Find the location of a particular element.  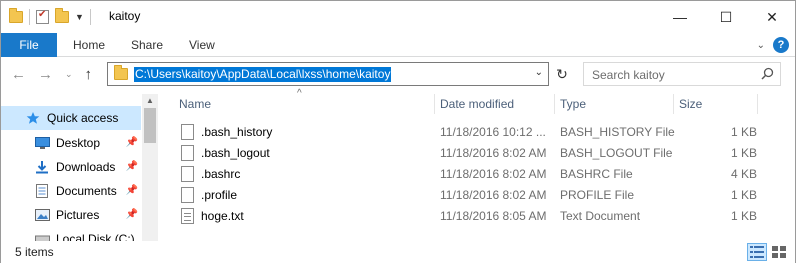

sidebar-item-quick-access: Quick access is located at coordinates (71, 118).